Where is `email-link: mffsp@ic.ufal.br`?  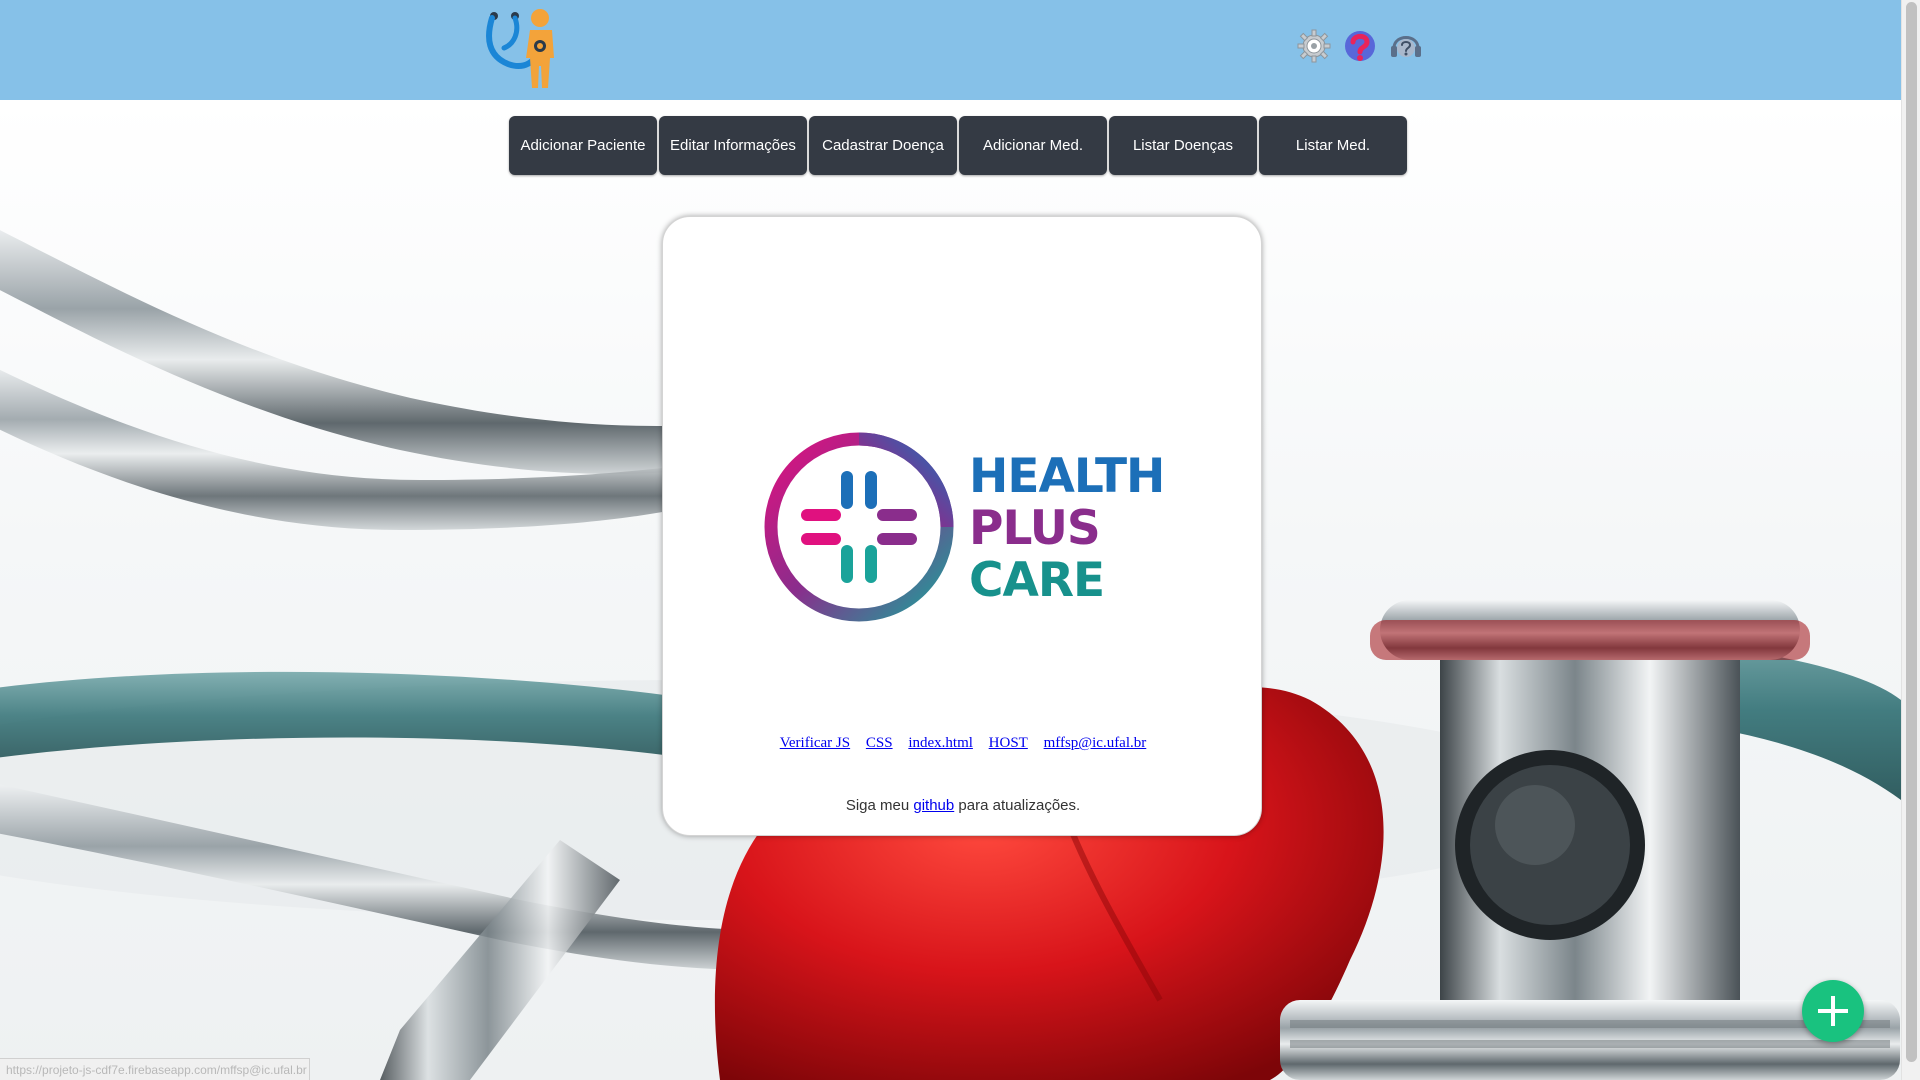 email-link: mffsp@ic.ufal.br is located at coordinates (1095, 743).